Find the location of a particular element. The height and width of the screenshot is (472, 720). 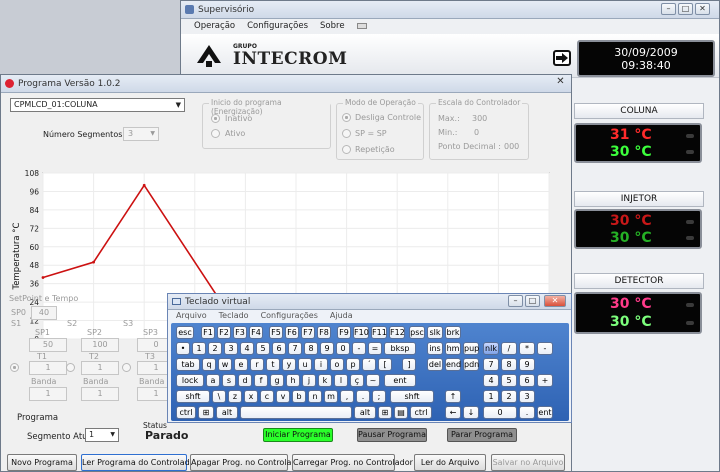

key-F2: F2 is located at coordinates (224, 332).